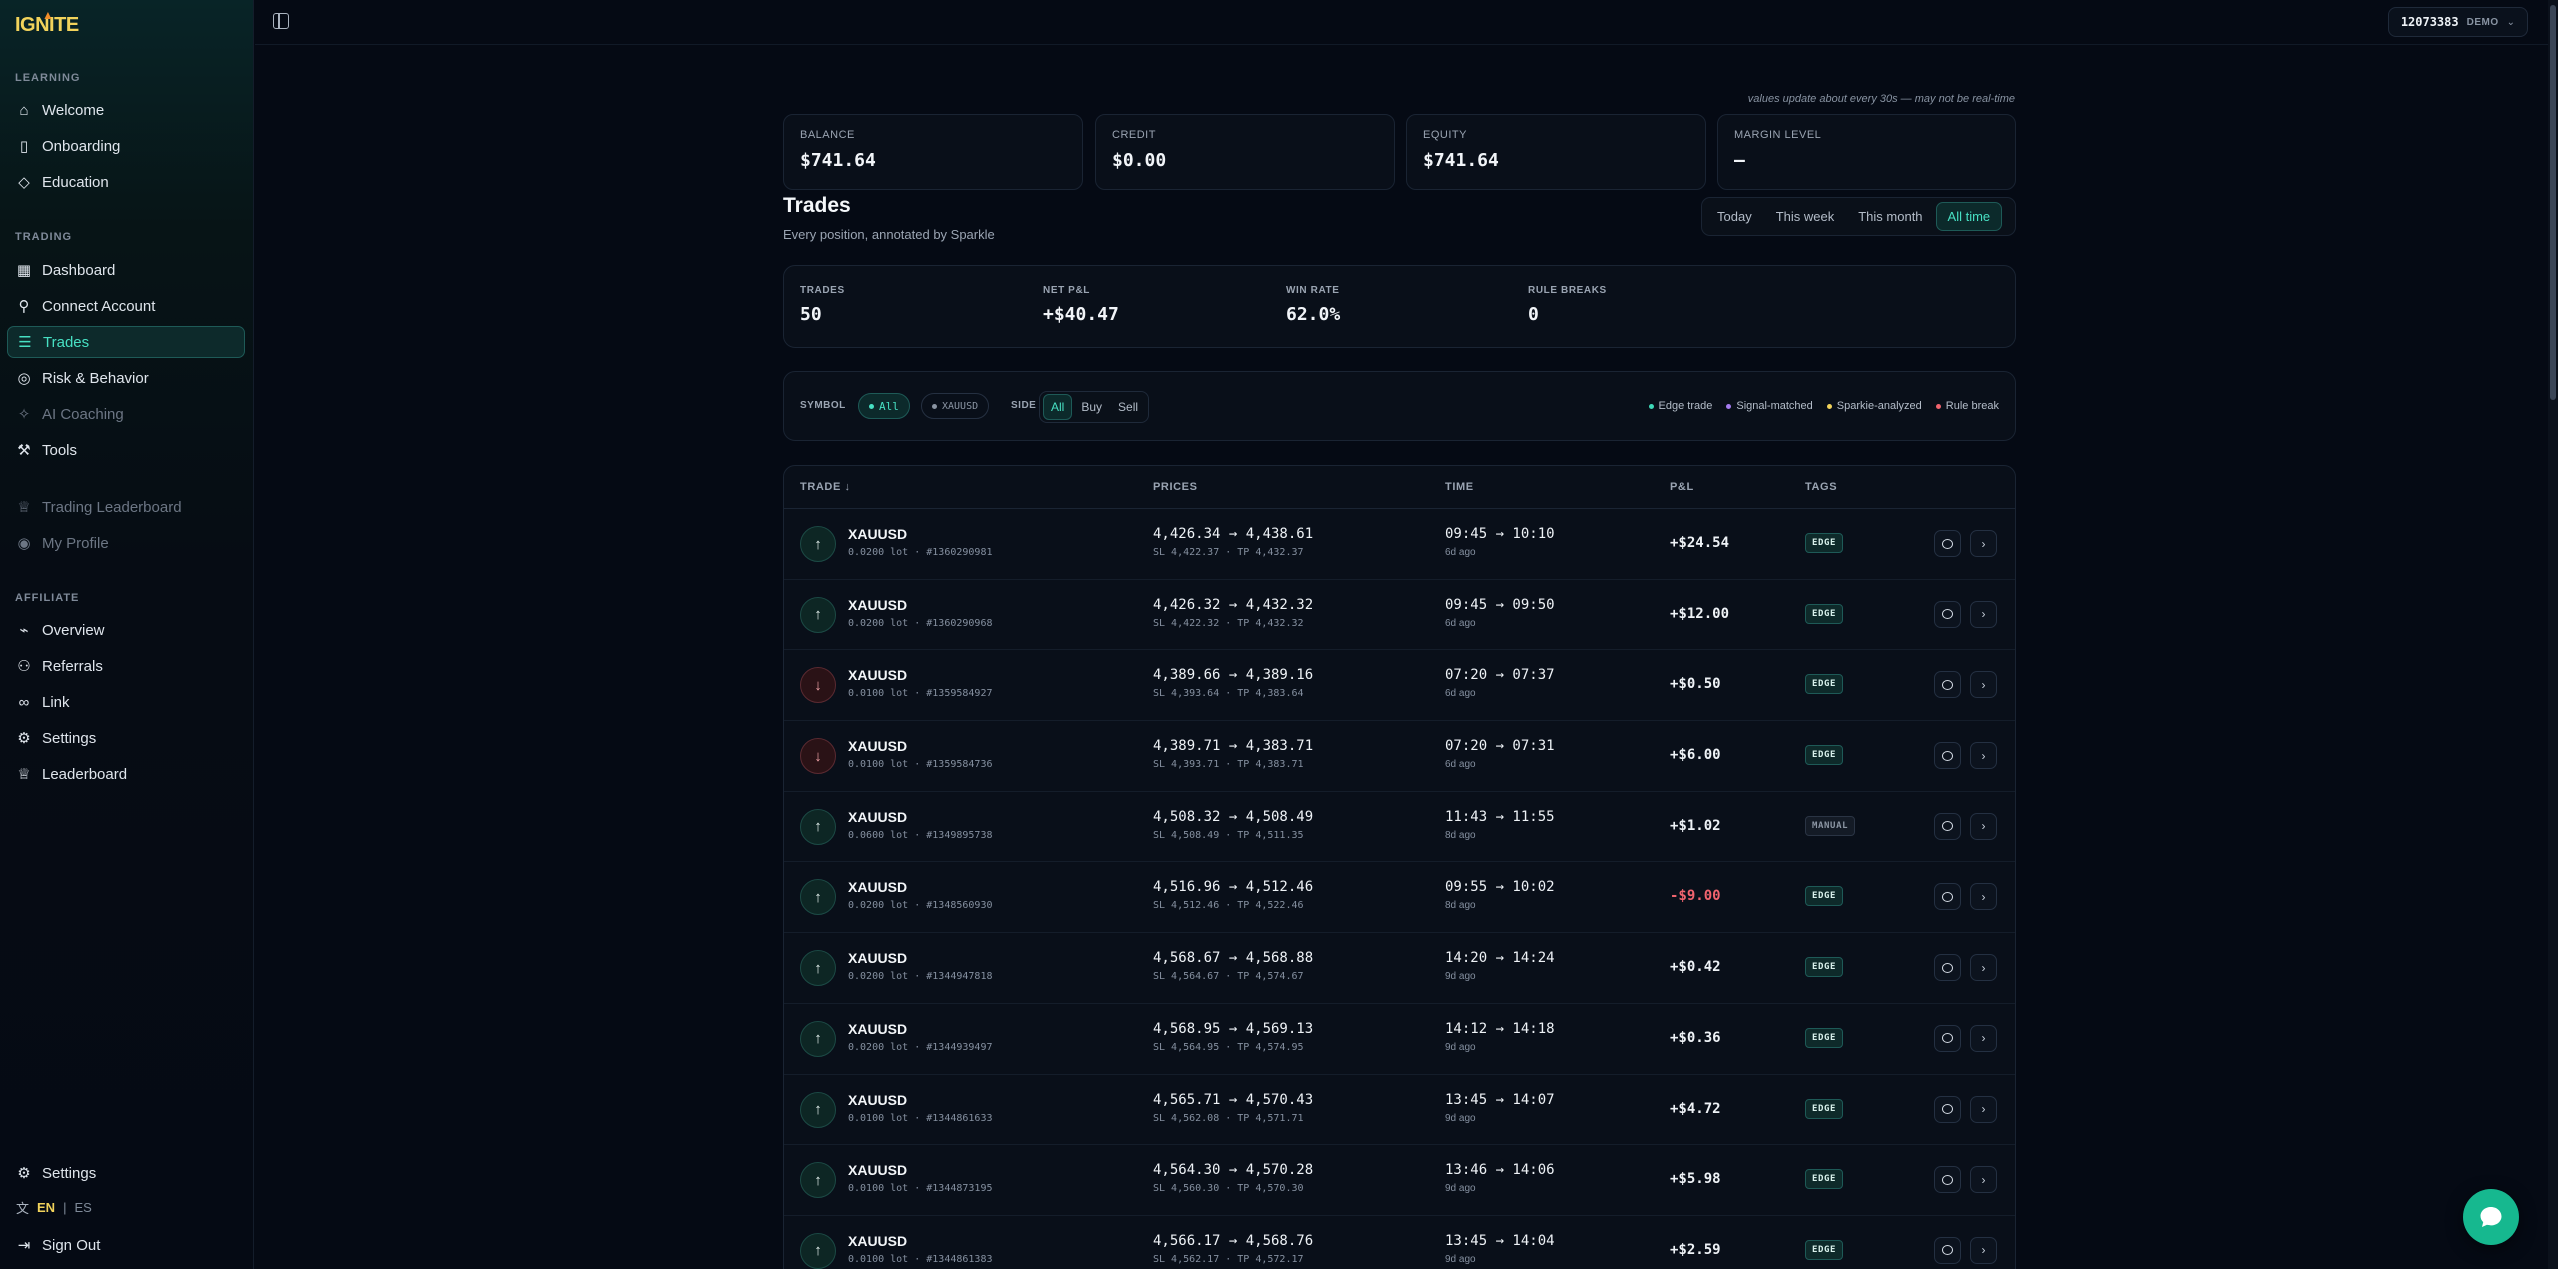  Describe the element at coordinates (126, 270) in the screenshot. I see `sidebar-item-dashboard: ▦ Dashboard` at that location.